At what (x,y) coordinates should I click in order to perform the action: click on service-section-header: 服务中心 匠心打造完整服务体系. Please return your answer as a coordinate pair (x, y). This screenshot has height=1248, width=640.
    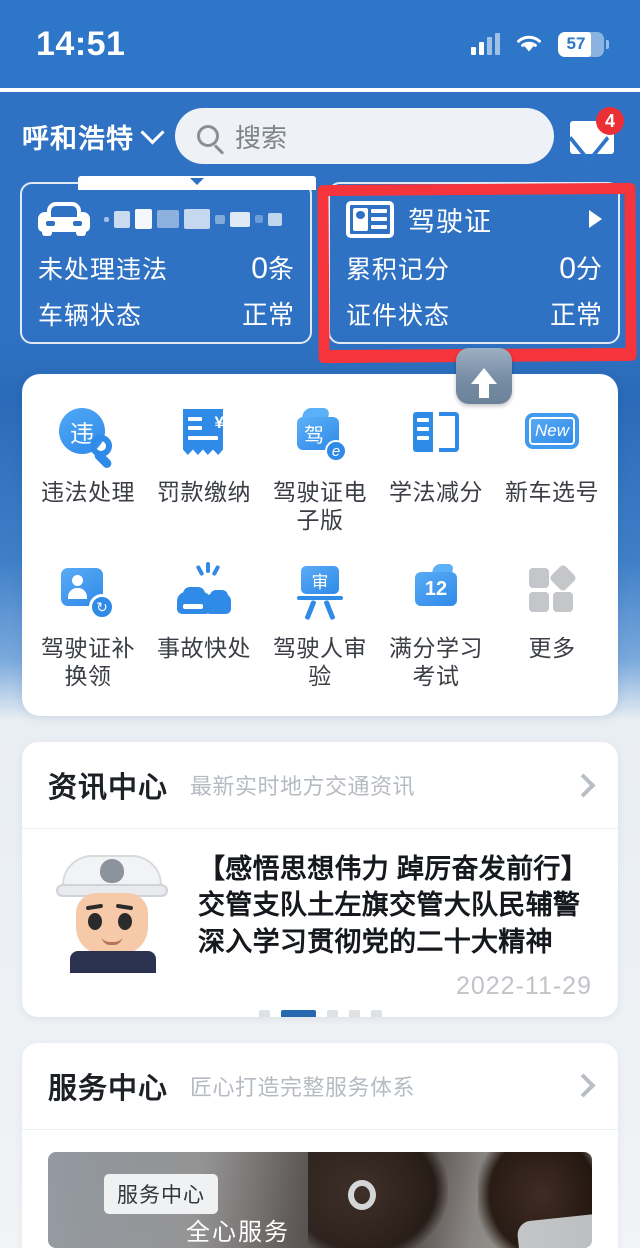
    Looking at the image, I should click on (320, 1086).